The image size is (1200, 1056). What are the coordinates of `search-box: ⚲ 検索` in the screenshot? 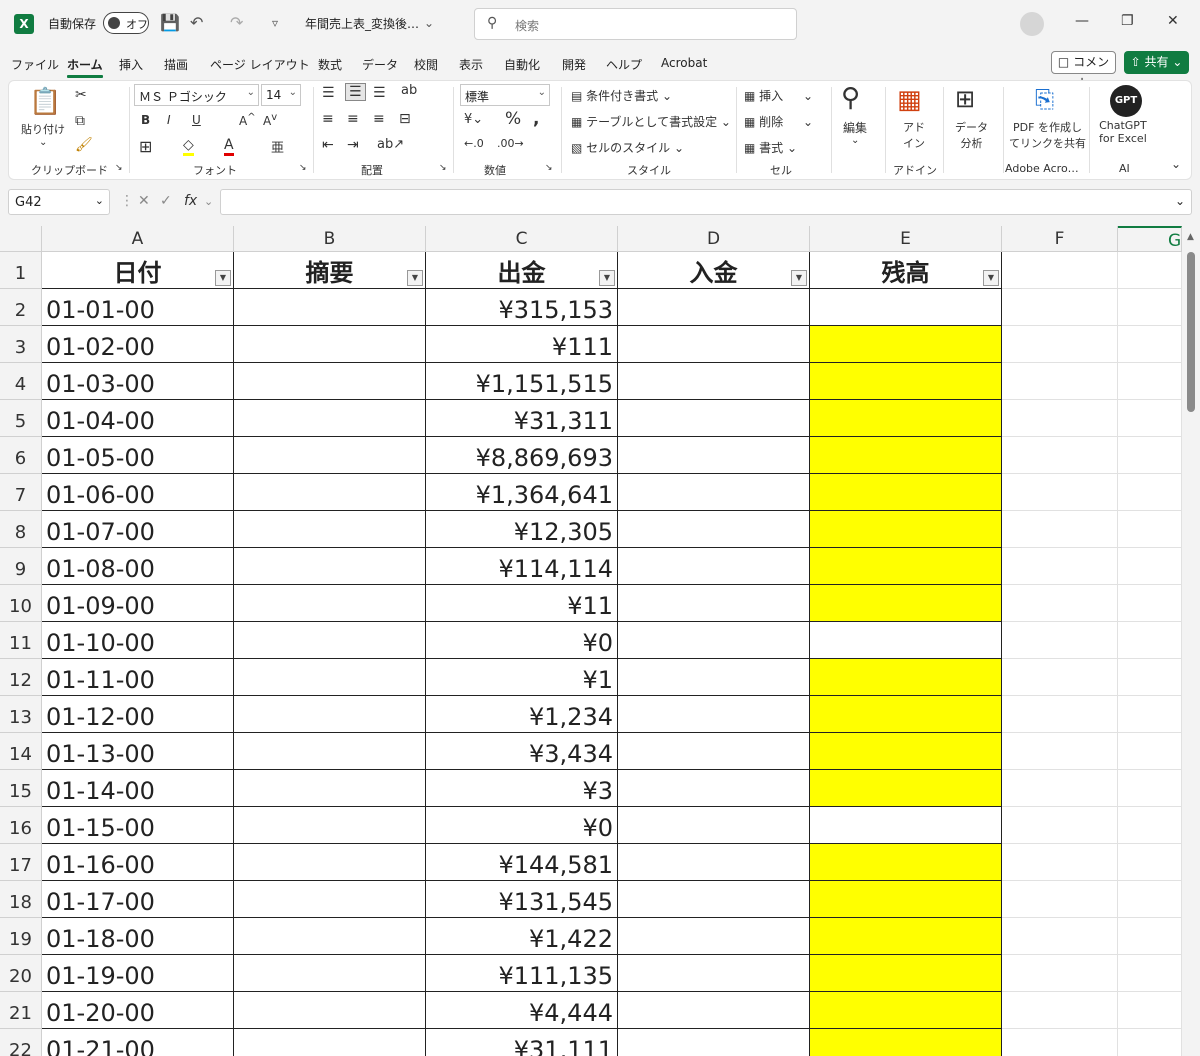 It's located at (635, 24).